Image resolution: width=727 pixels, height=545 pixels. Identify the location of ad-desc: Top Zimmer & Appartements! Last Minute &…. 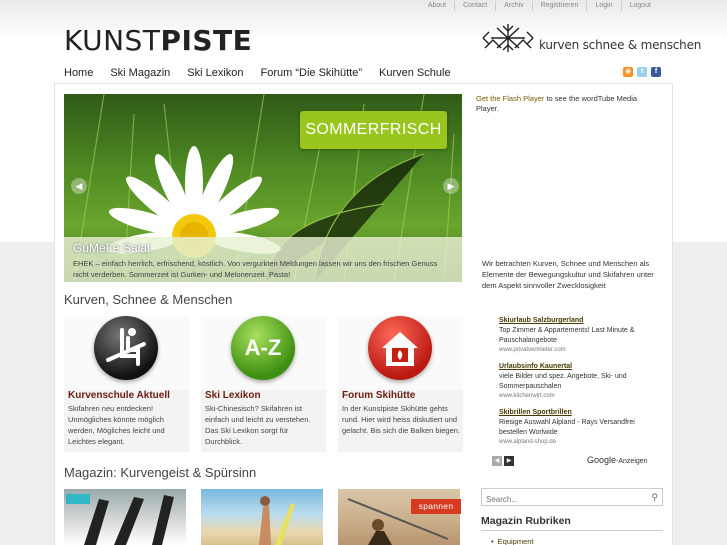
(567, 335).